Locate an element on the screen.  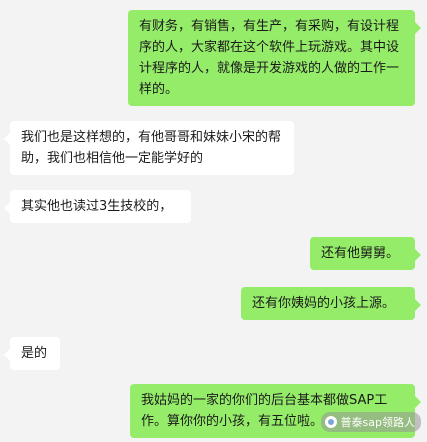
wechat-account-icon is located at coordinates (330, 422).